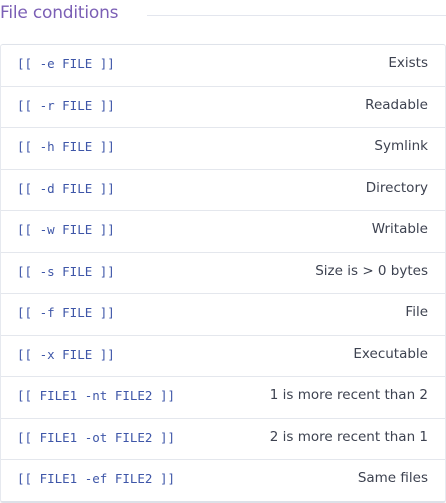  I want to click on condition-description: Directory, so click(396, 187).